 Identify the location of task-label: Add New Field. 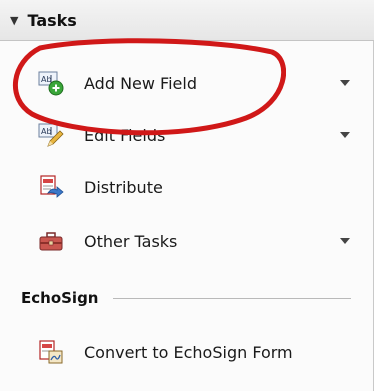
(140, 83).